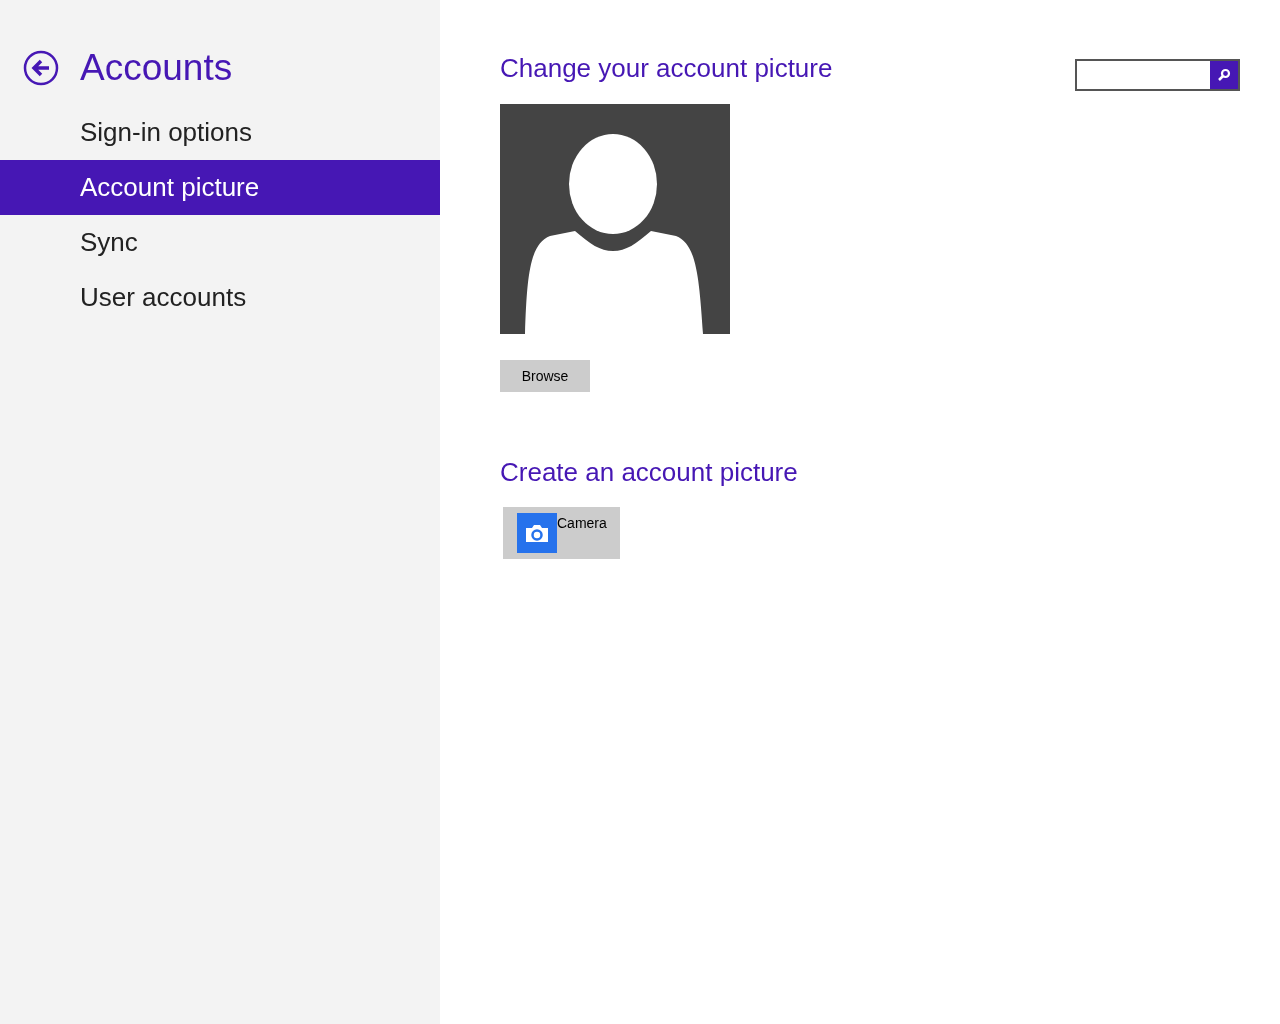 This screenshot has height=1024, width=1280. I want to click on nav-item: Sync, so click(220, 242).